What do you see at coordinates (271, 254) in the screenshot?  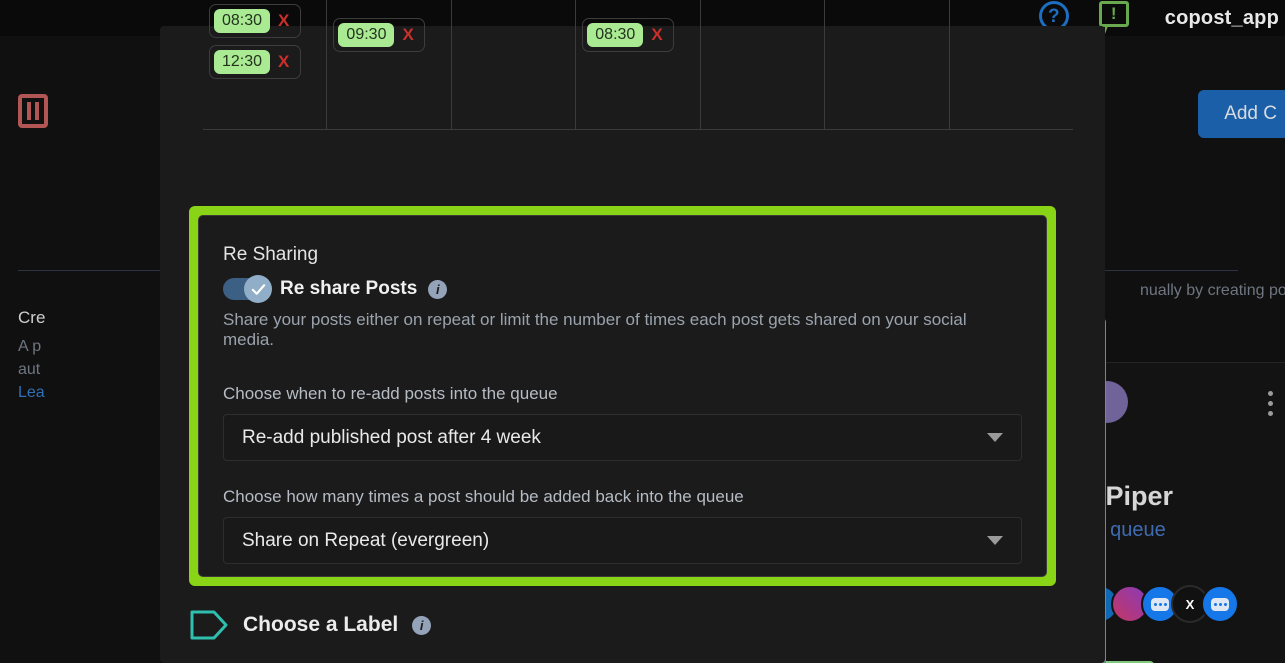 I see `resharing-title: Re Sharing` at bounding box center [271, 254].